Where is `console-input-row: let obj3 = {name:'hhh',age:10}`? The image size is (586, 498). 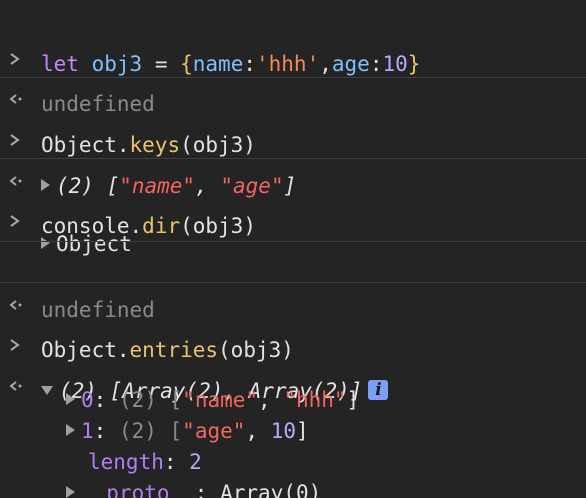
console-input-row: let obj3 = {name:'hhh',age:10} is located at coordinates (293, 40).